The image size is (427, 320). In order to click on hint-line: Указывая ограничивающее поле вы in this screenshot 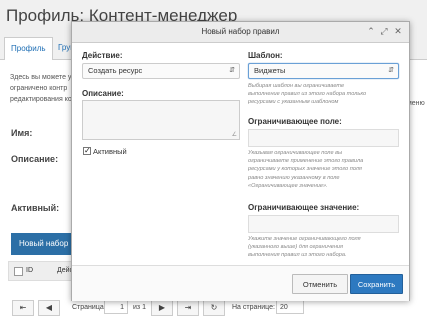, I will do `click(295, 153)`.